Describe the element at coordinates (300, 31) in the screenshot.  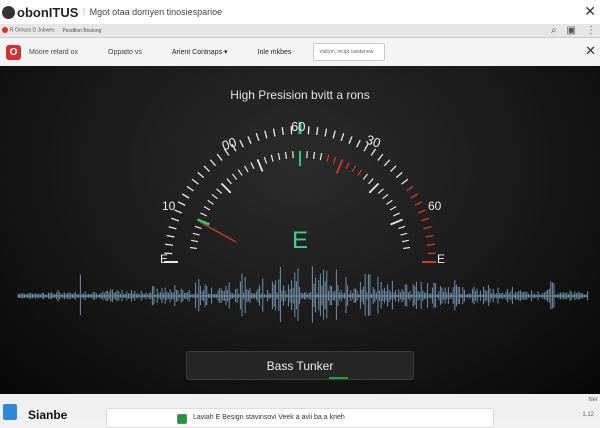
I see `bookmarks-bar: R Orouss D Jobwes Pecdtion Bnsiong ⌕ ▣ ⋮` at that location.